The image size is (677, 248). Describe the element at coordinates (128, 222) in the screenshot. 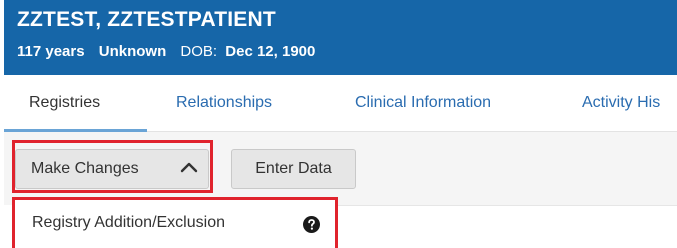

I see `dropdown-item-label: Registry Addition/Exclusion` at that location.